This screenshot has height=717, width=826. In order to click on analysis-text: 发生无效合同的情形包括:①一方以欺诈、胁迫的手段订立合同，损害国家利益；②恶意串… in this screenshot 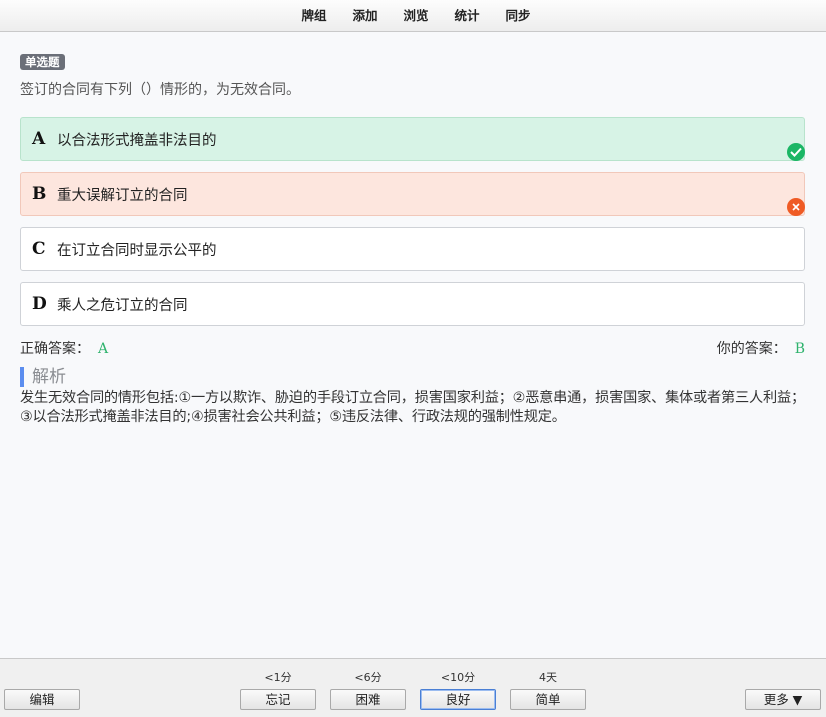, I will do `click(412, 407)`.